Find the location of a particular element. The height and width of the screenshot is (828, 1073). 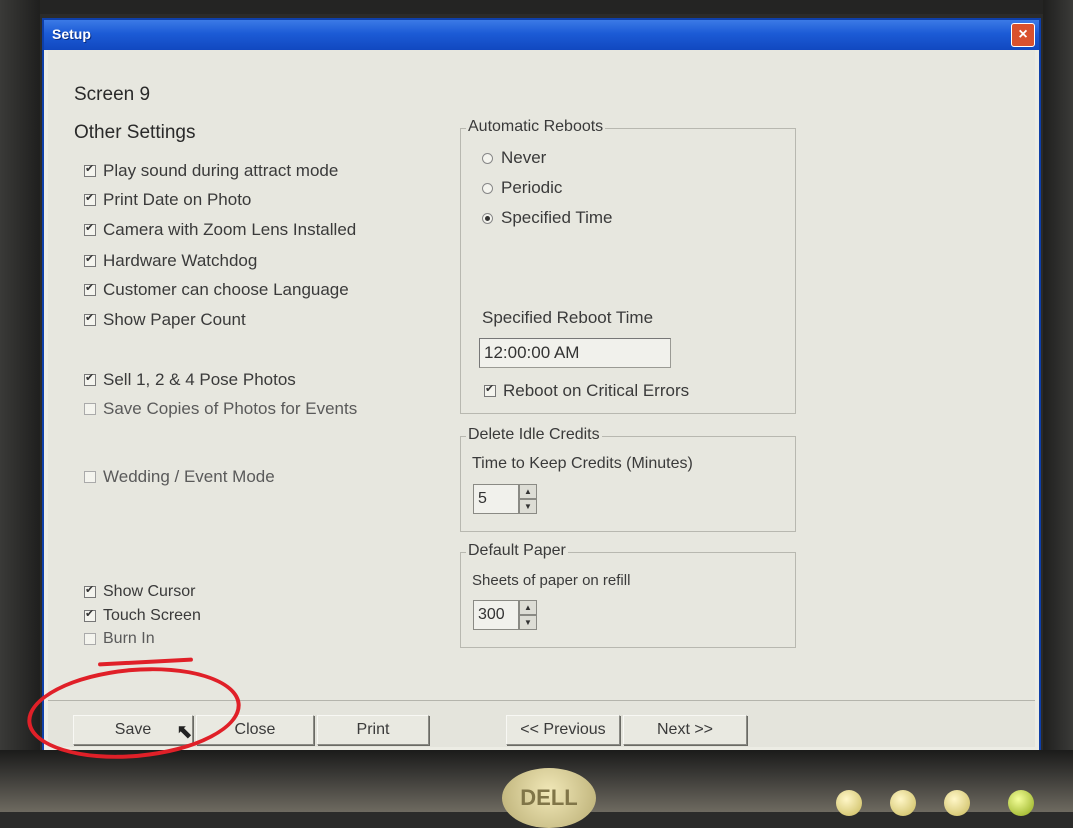

wedding-mode-checkbox: Wedding / Event Mode is located at coordinates (179, 477).